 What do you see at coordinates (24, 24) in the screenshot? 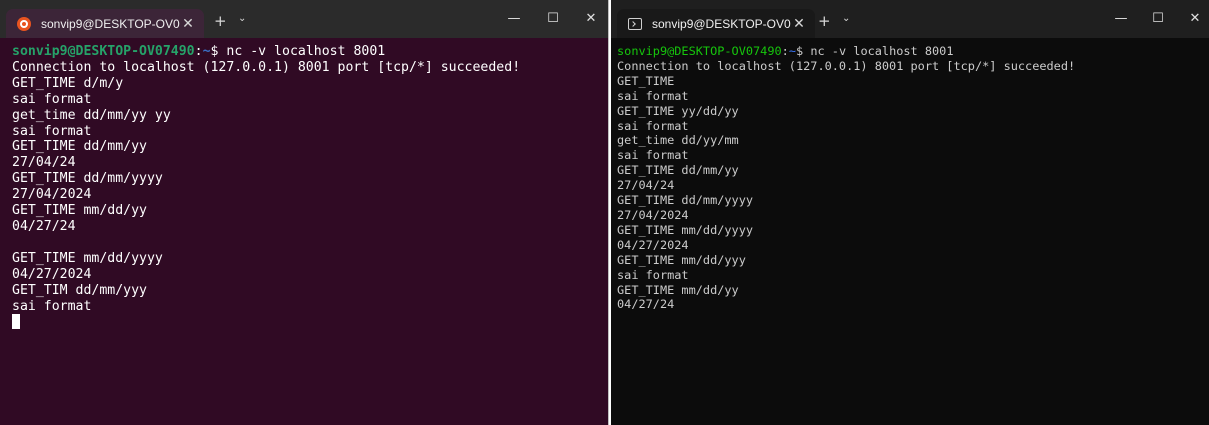
I see `ubuntu-icon` at bounding box center [24, 24].